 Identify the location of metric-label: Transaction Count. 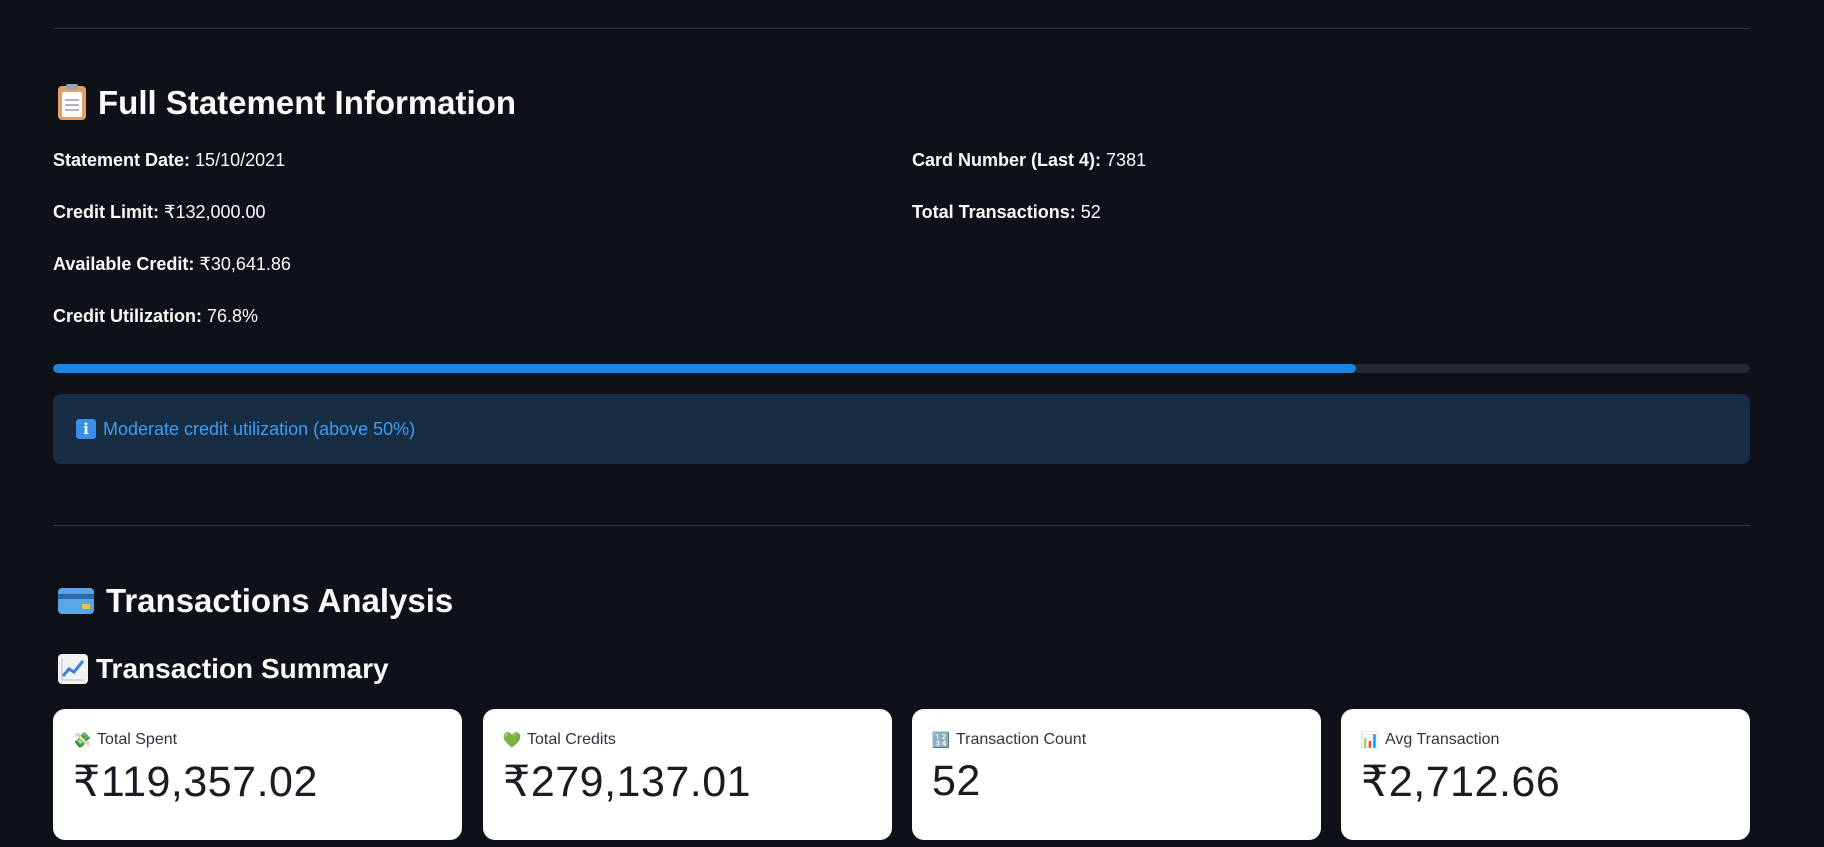
(1021, 739).